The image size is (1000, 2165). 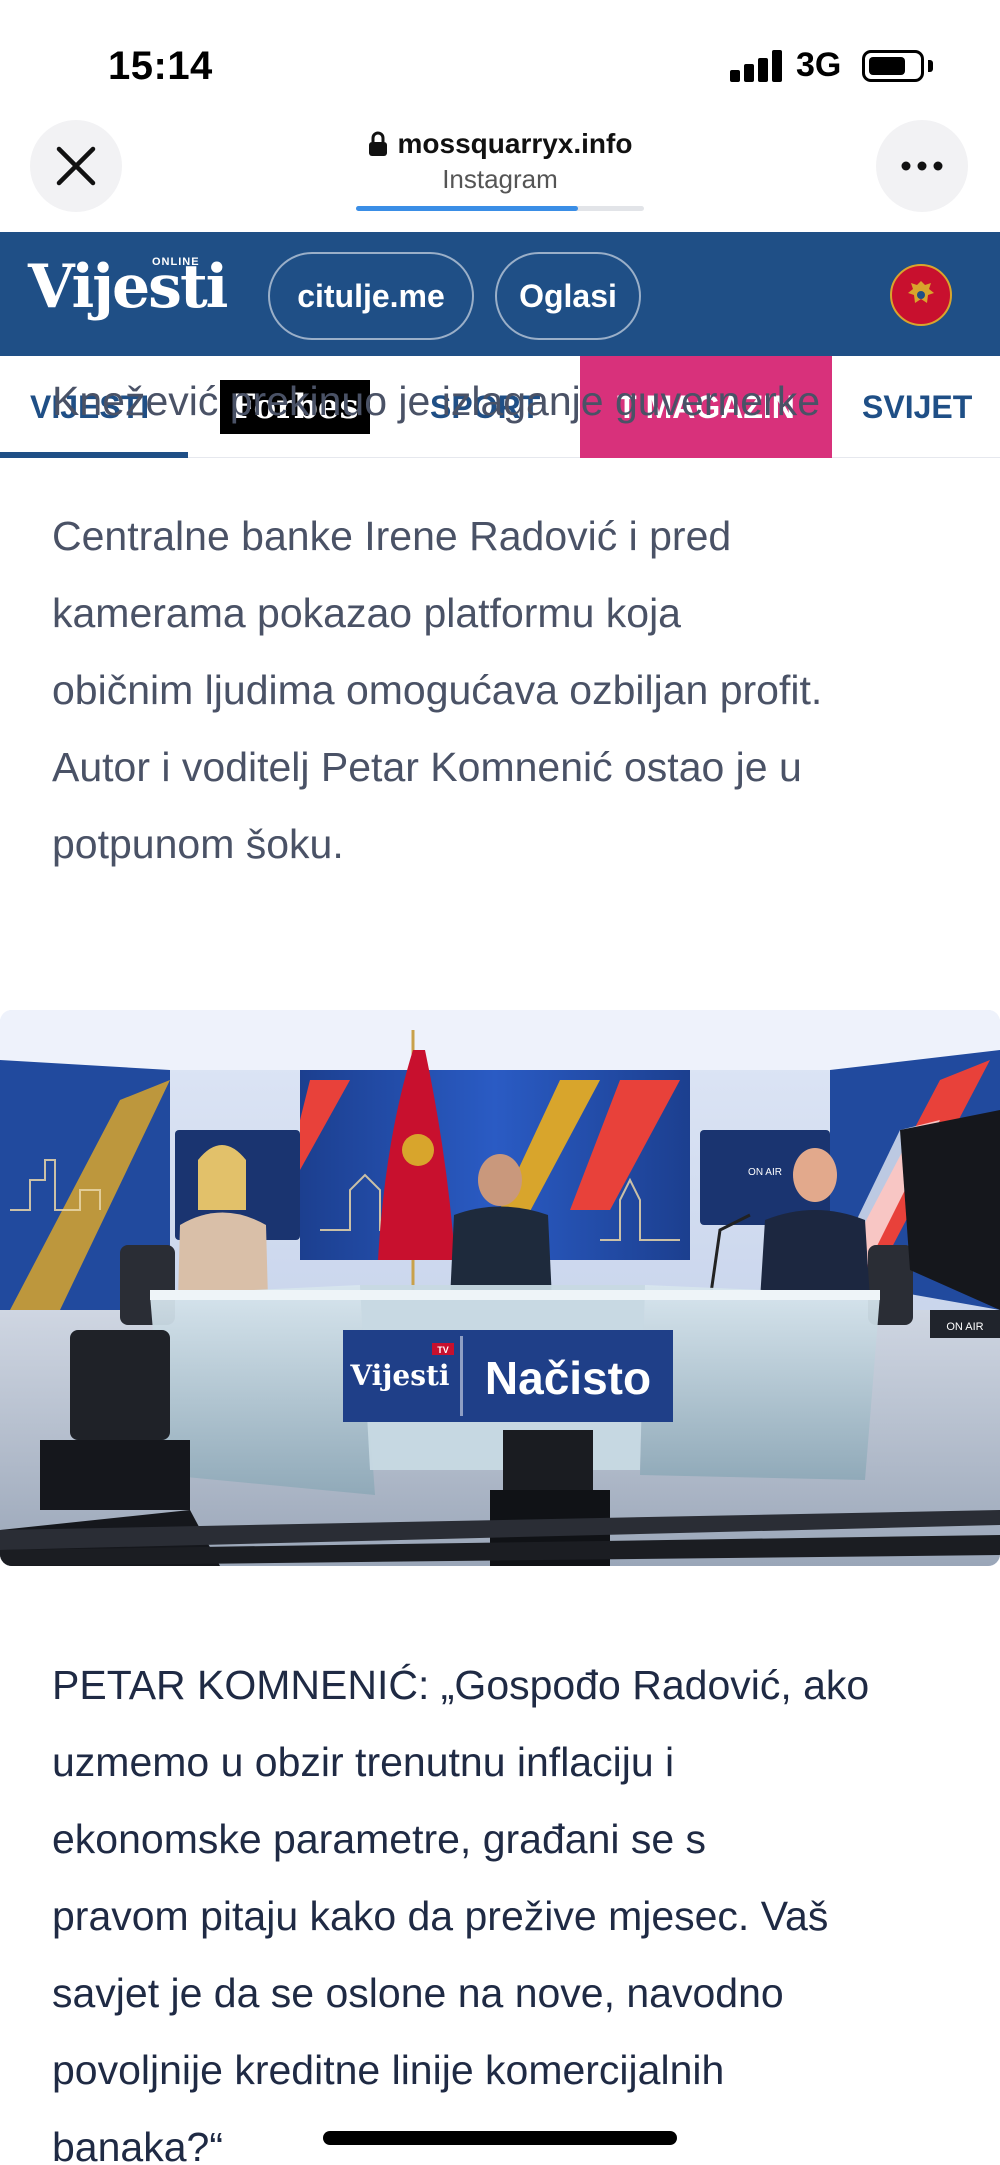 I want to click on close-icon, so click(x=76, y=166).